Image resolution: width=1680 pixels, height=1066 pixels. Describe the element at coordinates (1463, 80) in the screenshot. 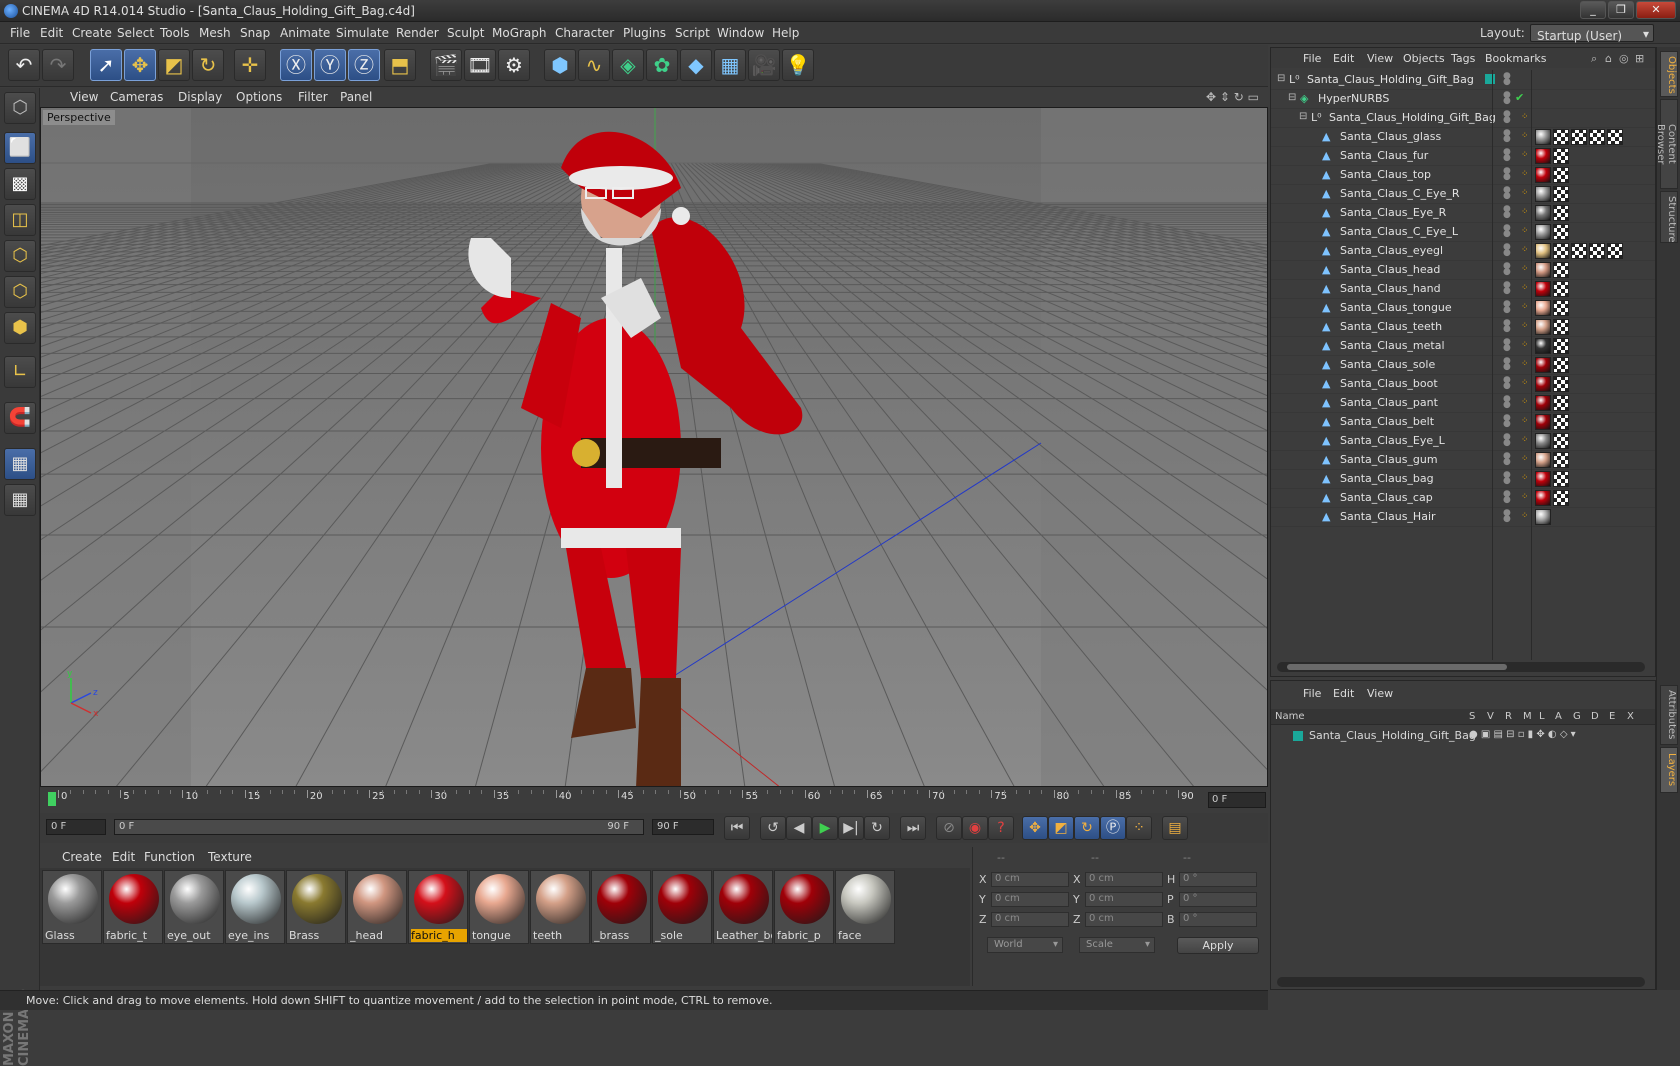

I see `object-row: ⊟ L⁰ Santa_Claus_Holding_Gift_Bag ● ●` at that location.